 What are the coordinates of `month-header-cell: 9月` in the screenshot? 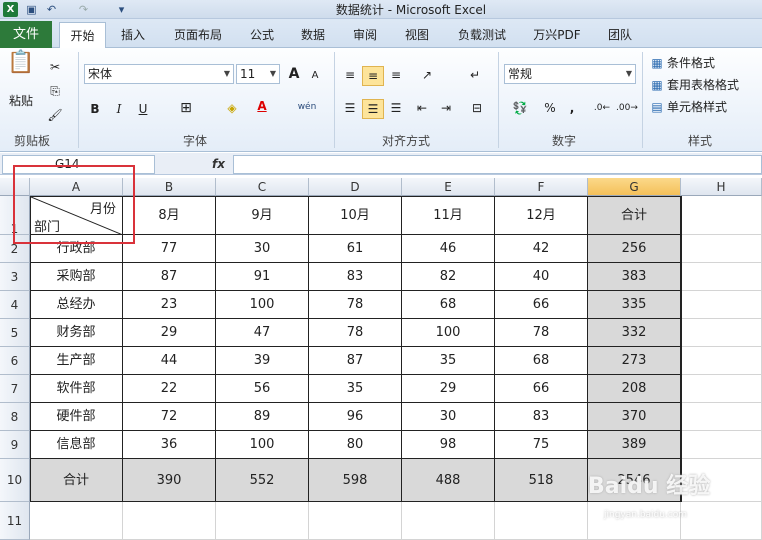 It's located at (262, 215).